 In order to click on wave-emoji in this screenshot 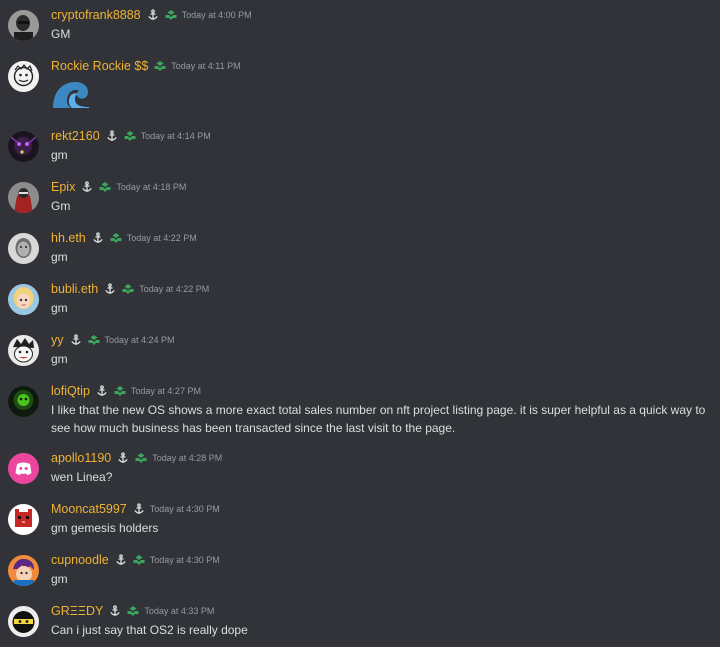, I will do `click(71, 95)`.